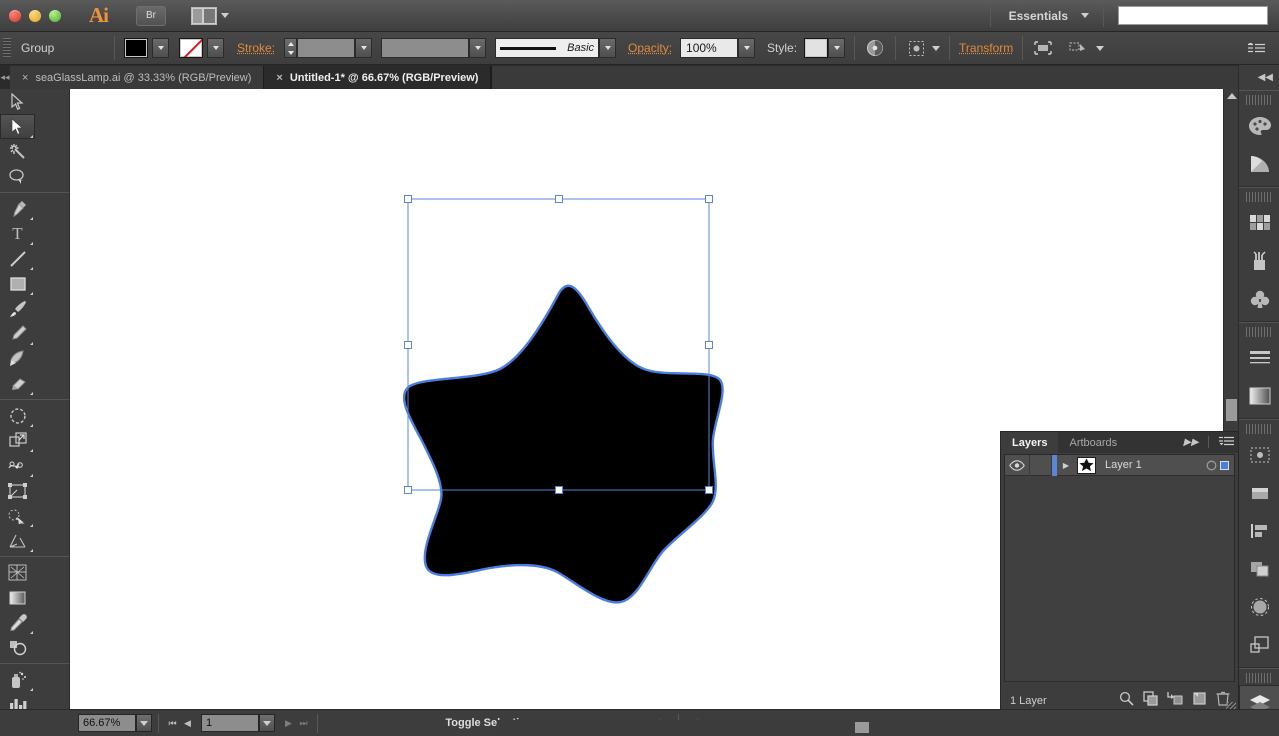 The image size is (1279, 736). What do you see at coordinates (1149, 465) in the screenshot?
I see `layer-name-label: Layer 1` at bounding box center [1149, 465].